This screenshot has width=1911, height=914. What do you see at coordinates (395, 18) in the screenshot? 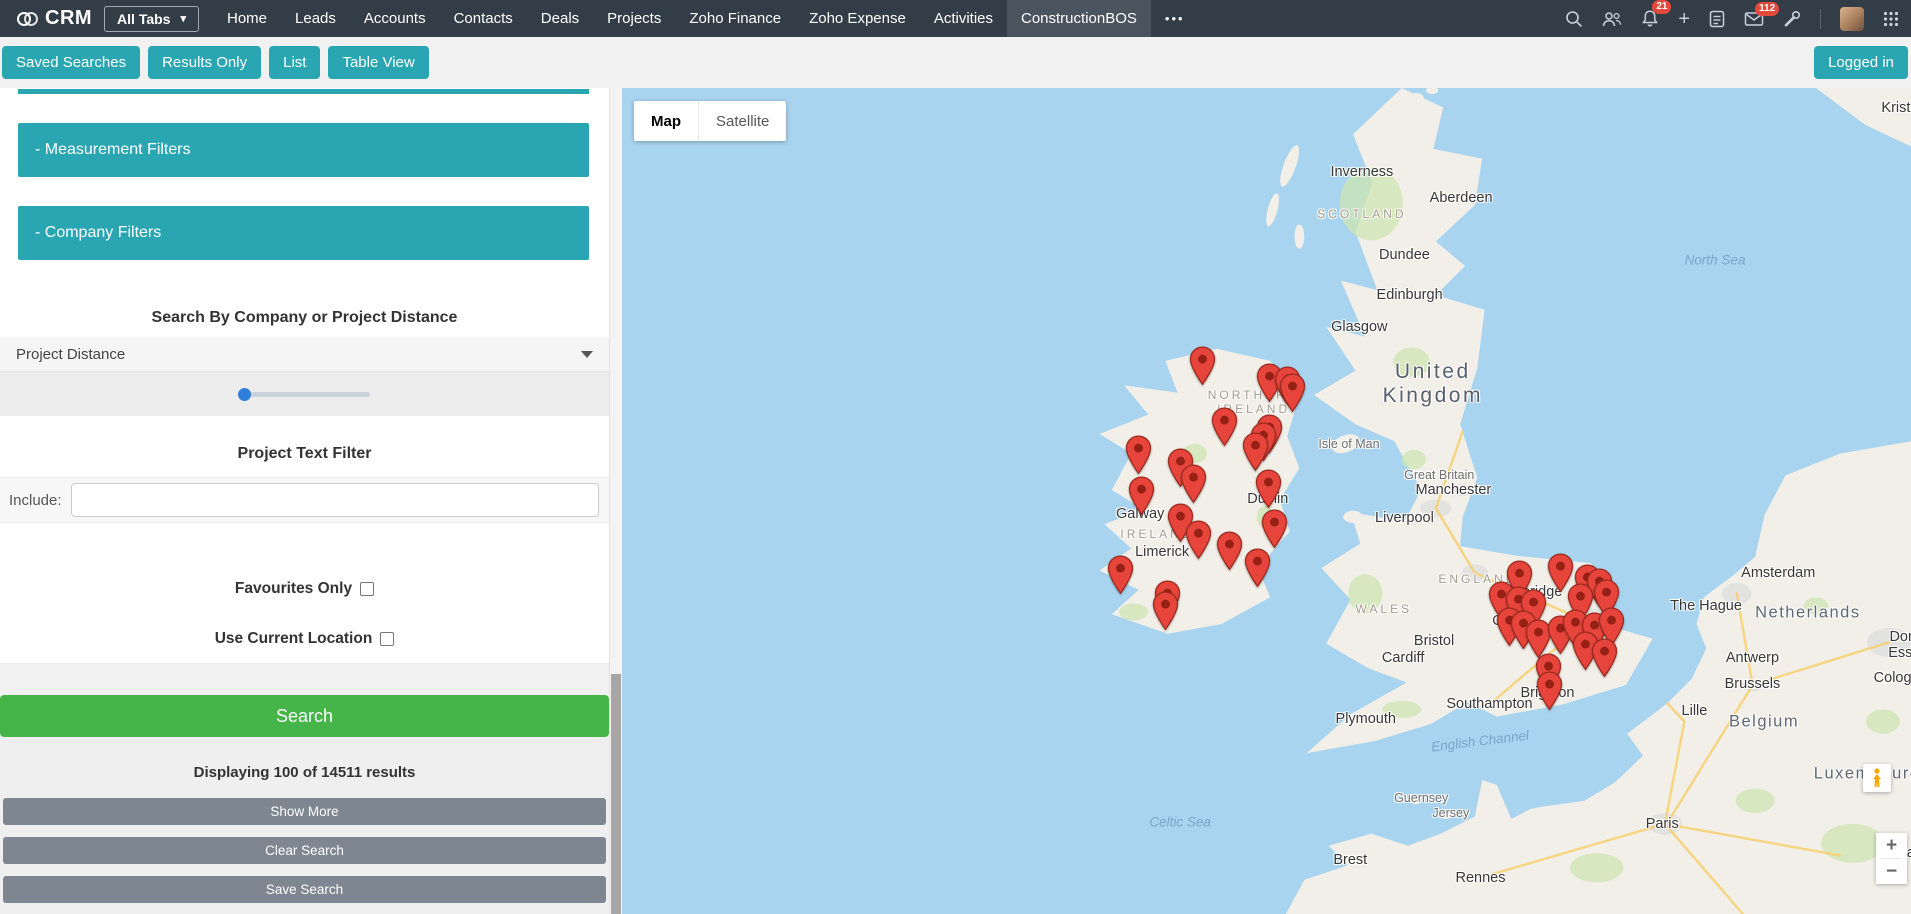
I see `nav-item-accounts: Accounts` at bounding box center [395, 18].